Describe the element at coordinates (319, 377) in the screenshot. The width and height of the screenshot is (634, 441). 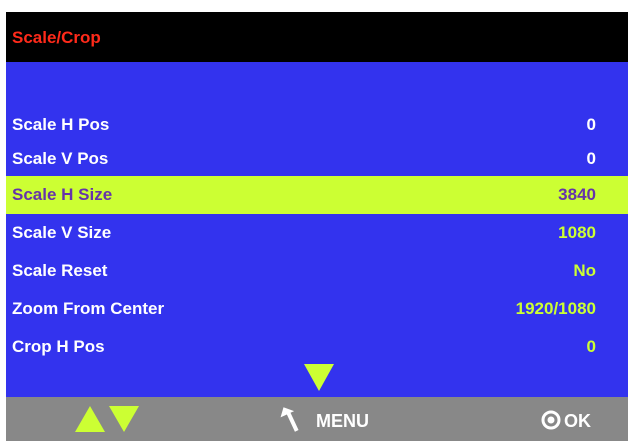
I see `scroll-down-icon` at that location.